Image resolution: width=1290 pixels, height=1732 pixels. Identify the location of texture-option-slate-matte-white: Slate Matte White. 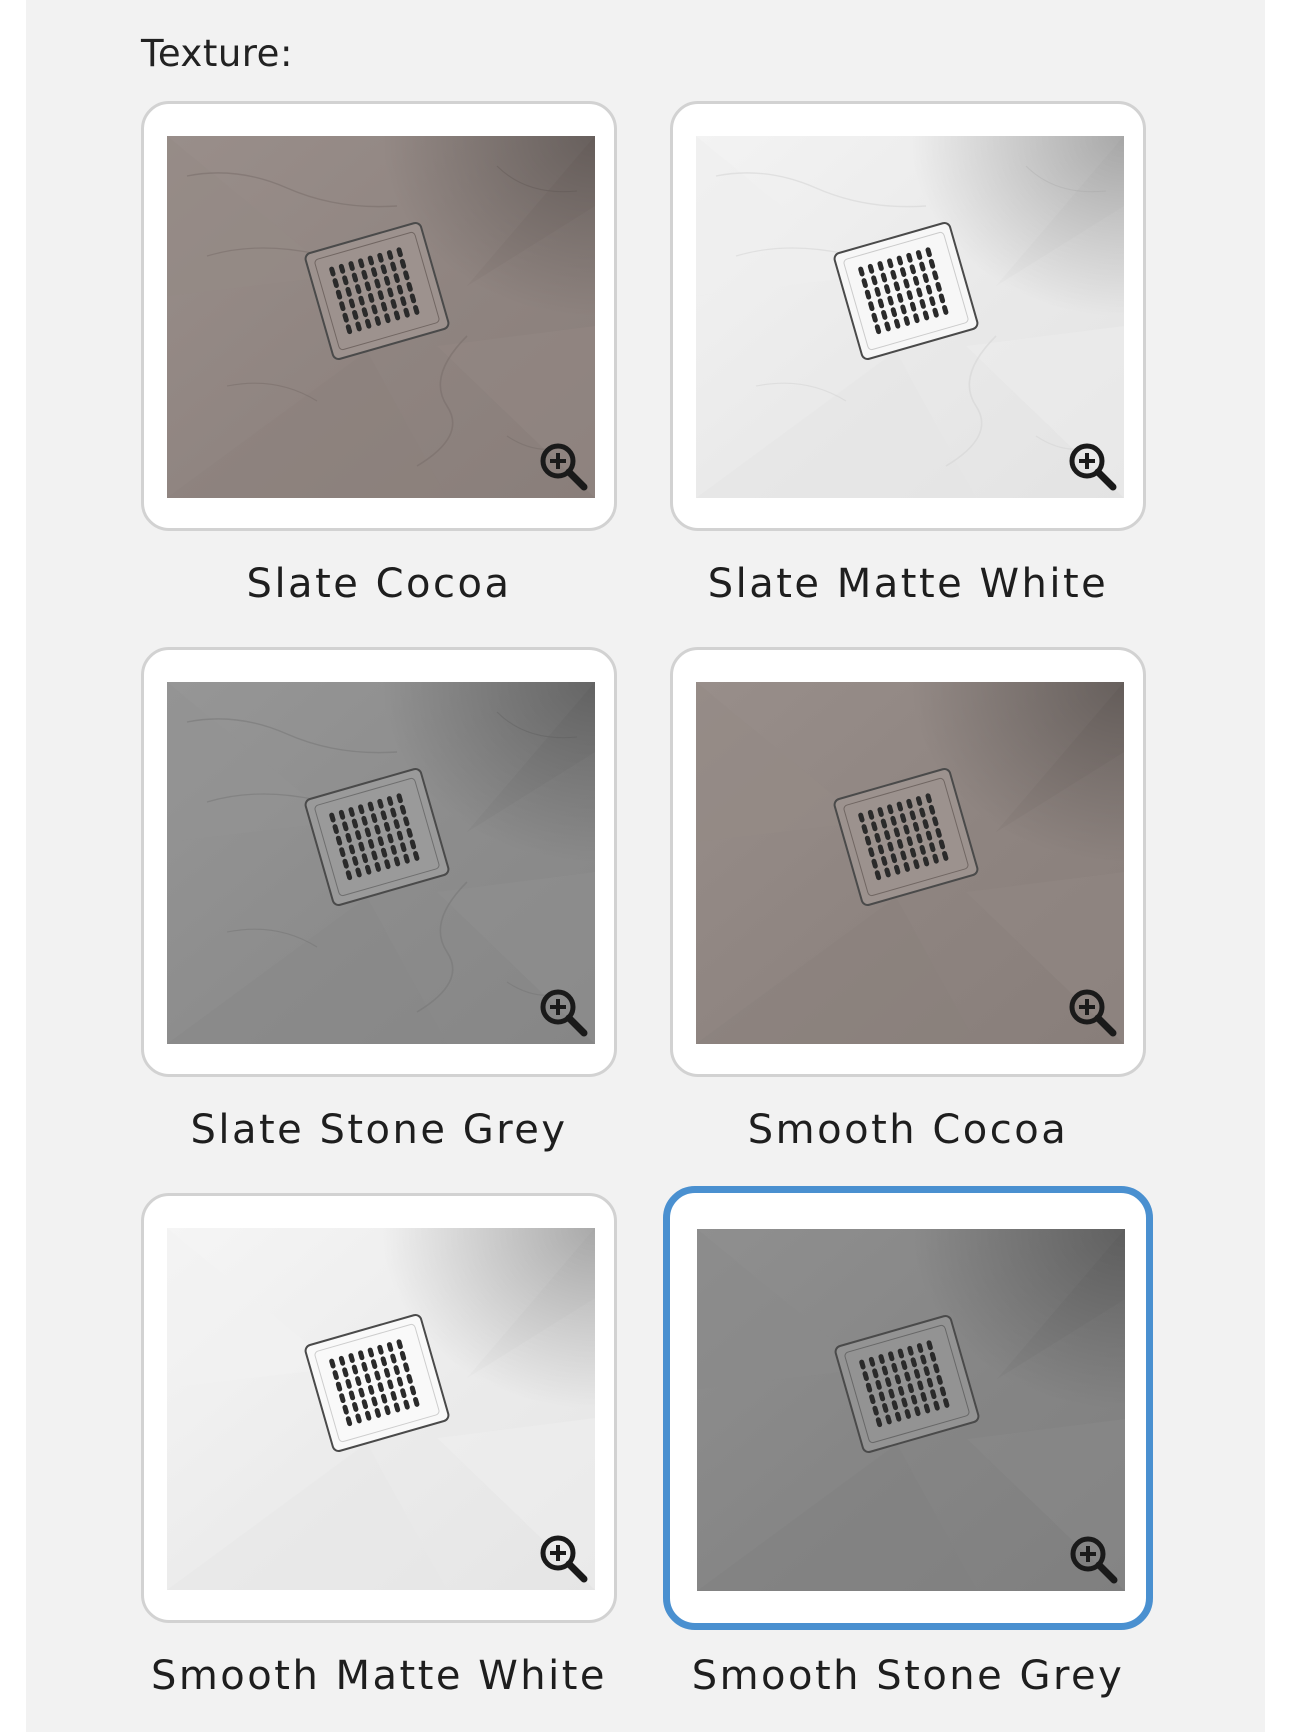
(908, 354).